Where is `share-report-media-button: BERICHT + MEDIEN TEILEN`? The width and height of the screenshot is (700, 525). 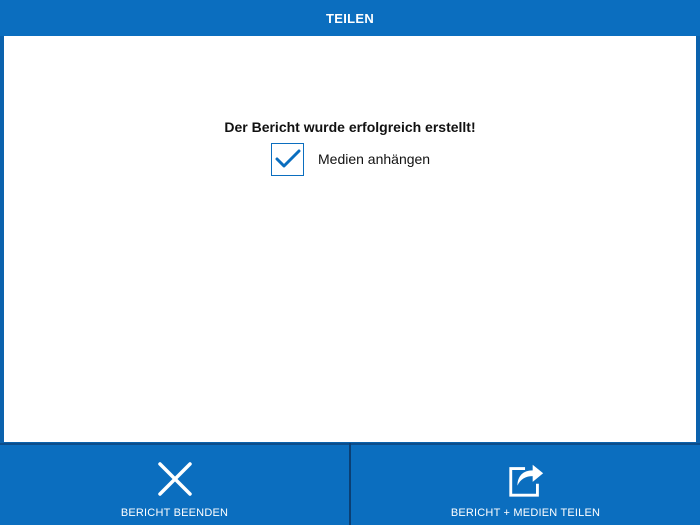 share-report-media-button: BERICHT + MEDIEN TEILEN is located at coordinates (525, 484).